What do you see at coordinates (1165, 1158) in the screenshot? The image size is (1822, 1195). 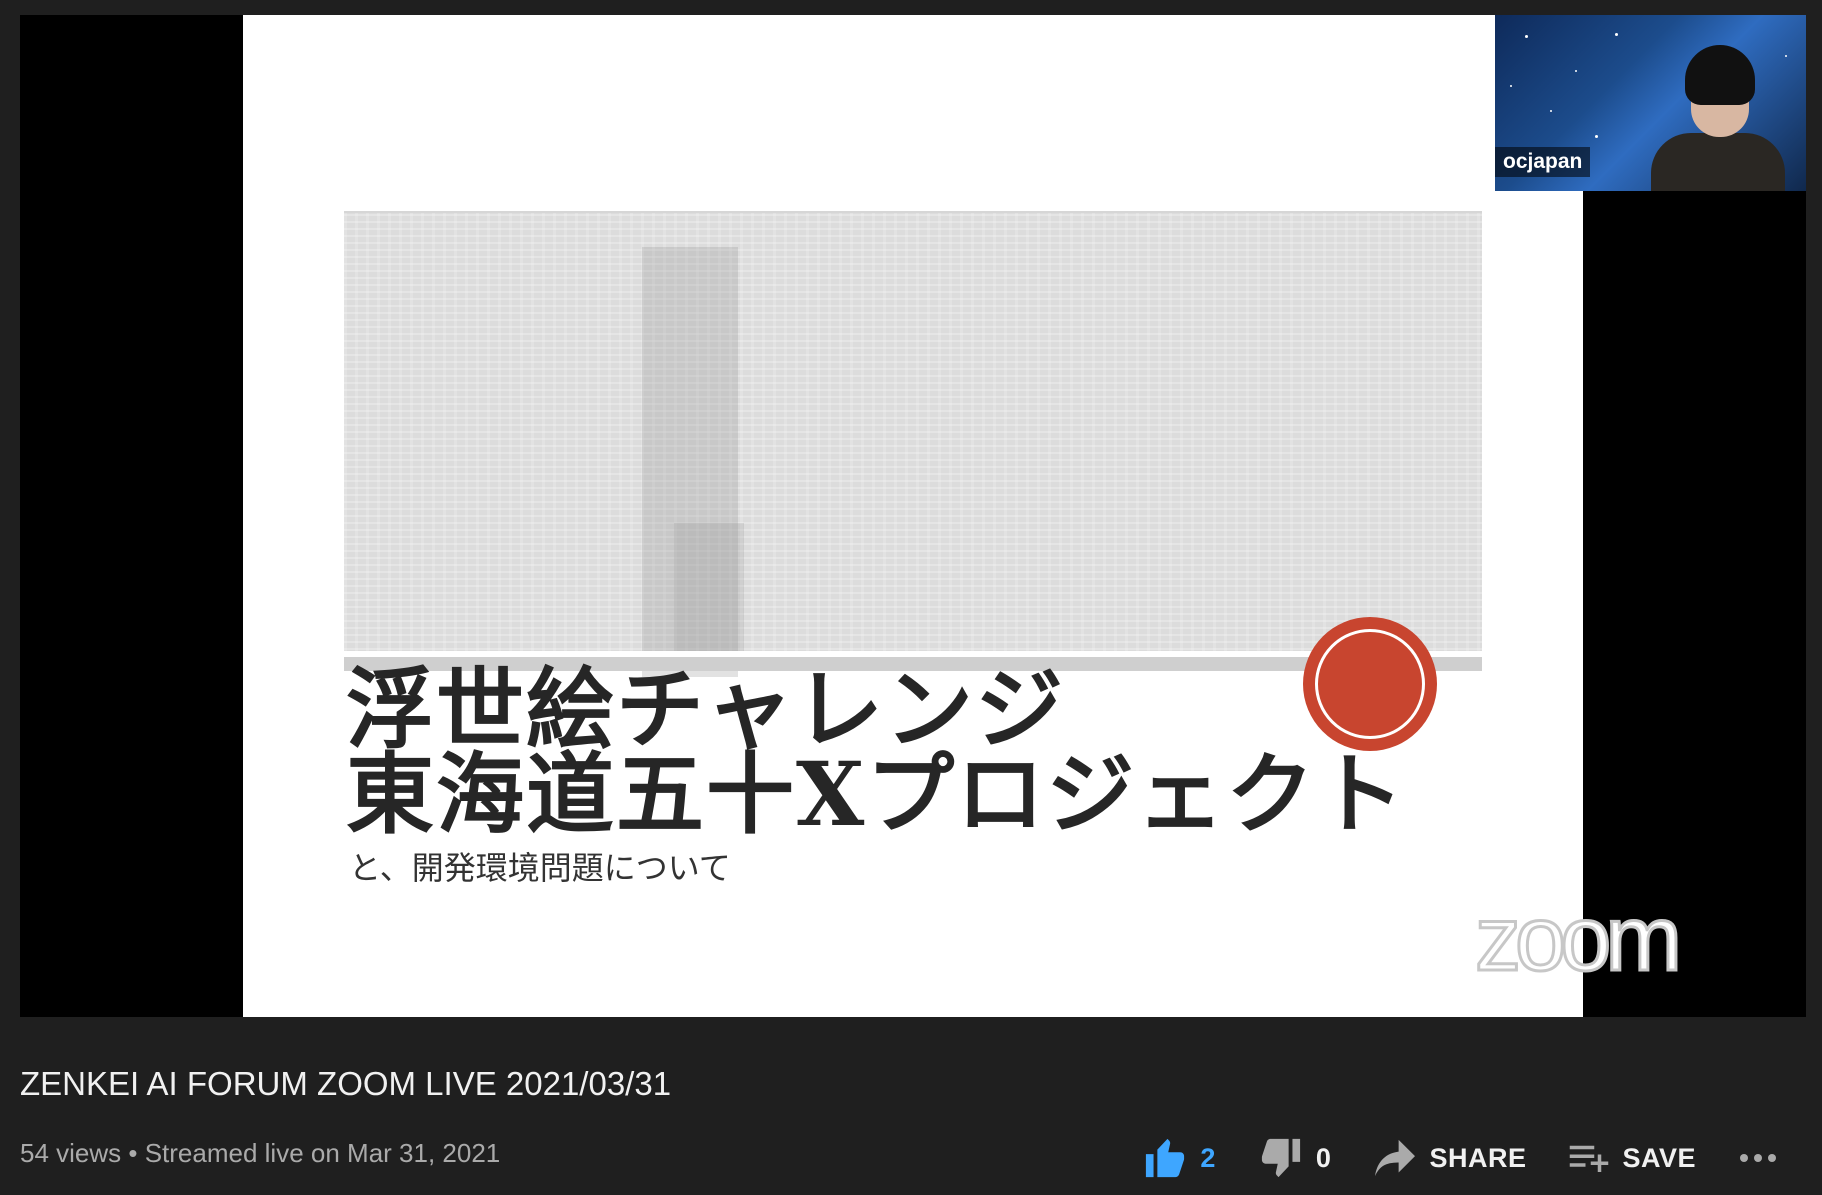 I see `thumb-up-icon` at bounding box center [1165, 1158].